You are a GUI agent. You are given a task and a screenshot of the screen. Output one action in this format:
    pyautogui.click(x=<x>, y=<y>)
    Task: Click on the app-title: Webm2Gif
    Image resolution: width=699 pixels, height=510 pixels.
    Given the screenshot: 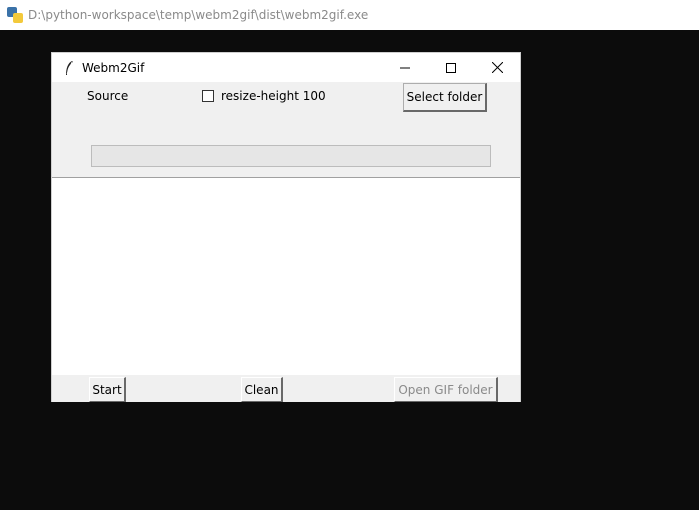 What is the action you would take?
    pyautogui.click(x=113, y=67)
    